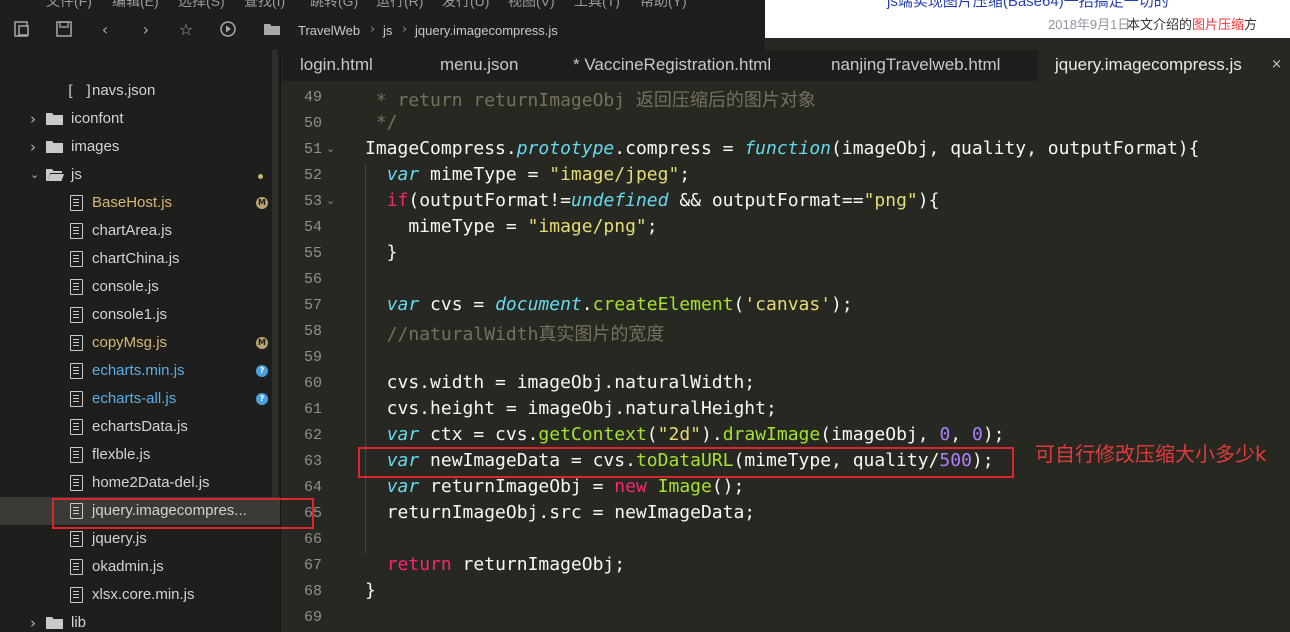 This screenshot has height=632, width=1290. What do you see at coordinates (685, 65) in the screenshot?
I see `tab-vaccine-registration: * VaccineRegistration.html` at bounding box center [685, 65].